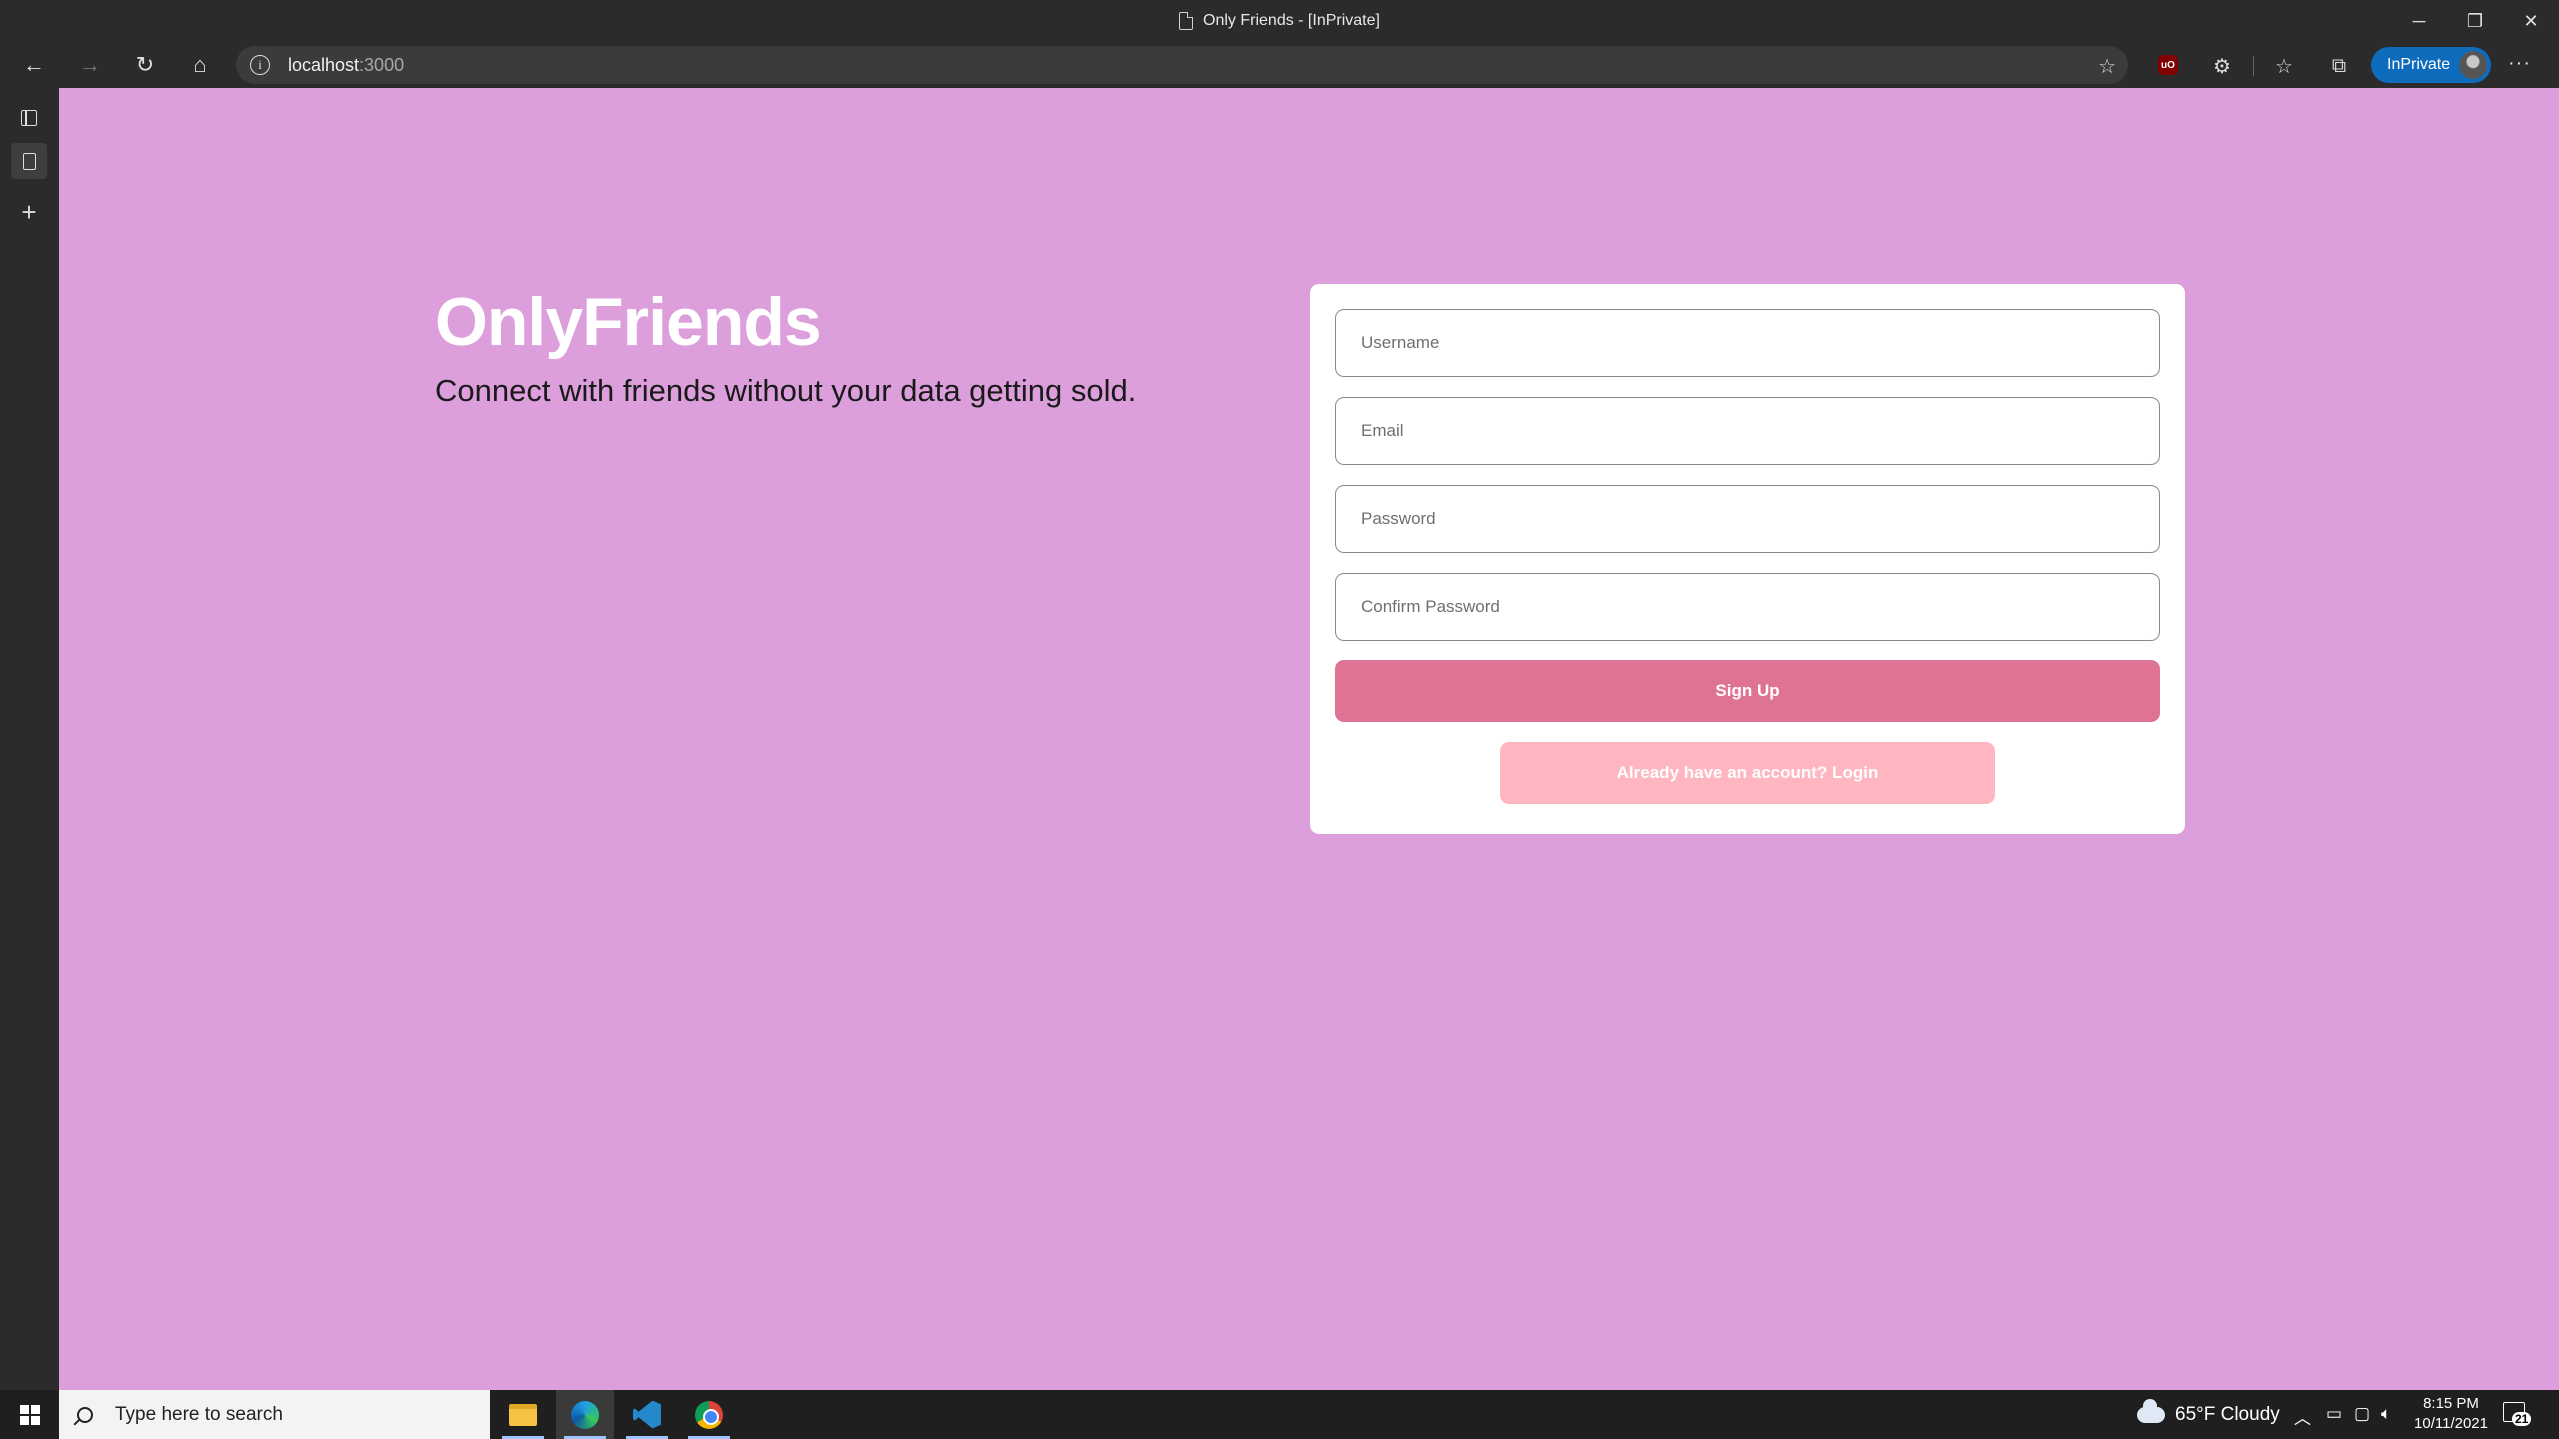 Image resolution: width=2559 pixels, height=1439 pixels. I want to click on minimize-button: ─, so click(2419, 21).